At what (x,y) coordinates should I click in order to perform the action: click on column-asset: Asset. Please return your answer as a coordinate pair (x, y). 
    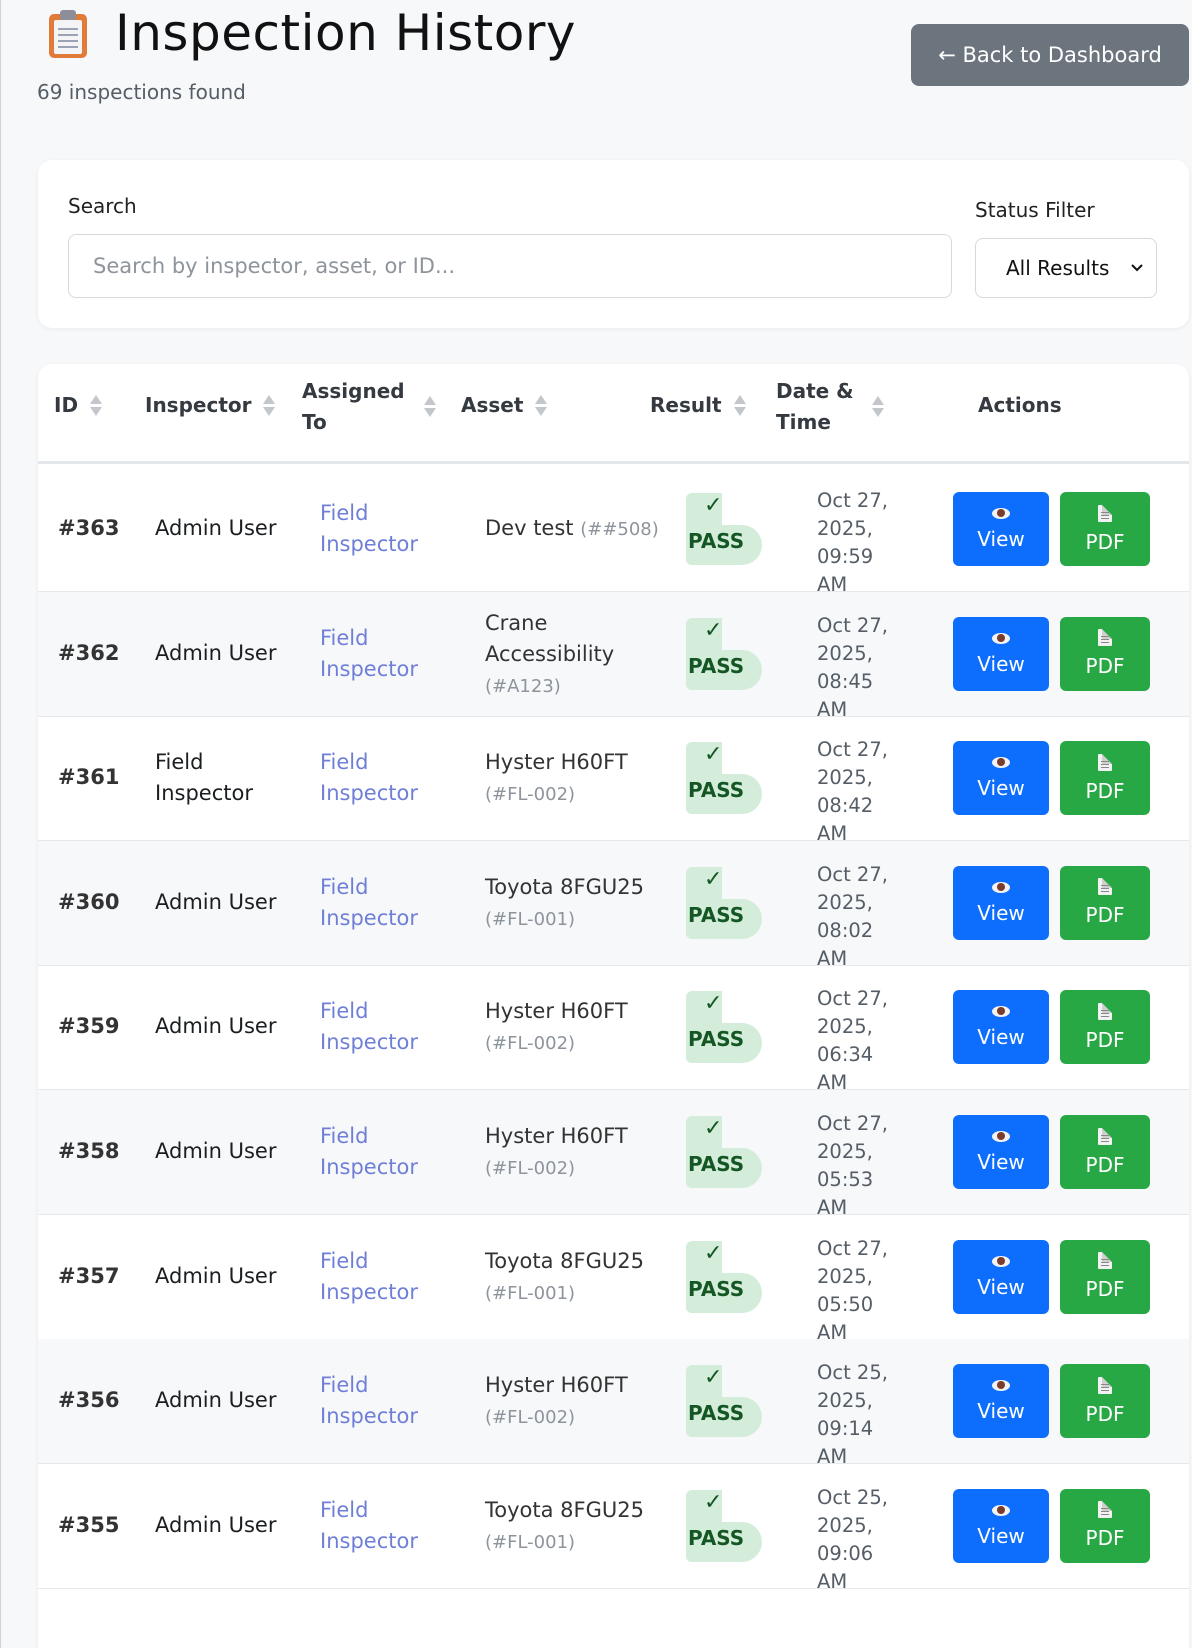
    Looking at the image, I should click on (504, 405).